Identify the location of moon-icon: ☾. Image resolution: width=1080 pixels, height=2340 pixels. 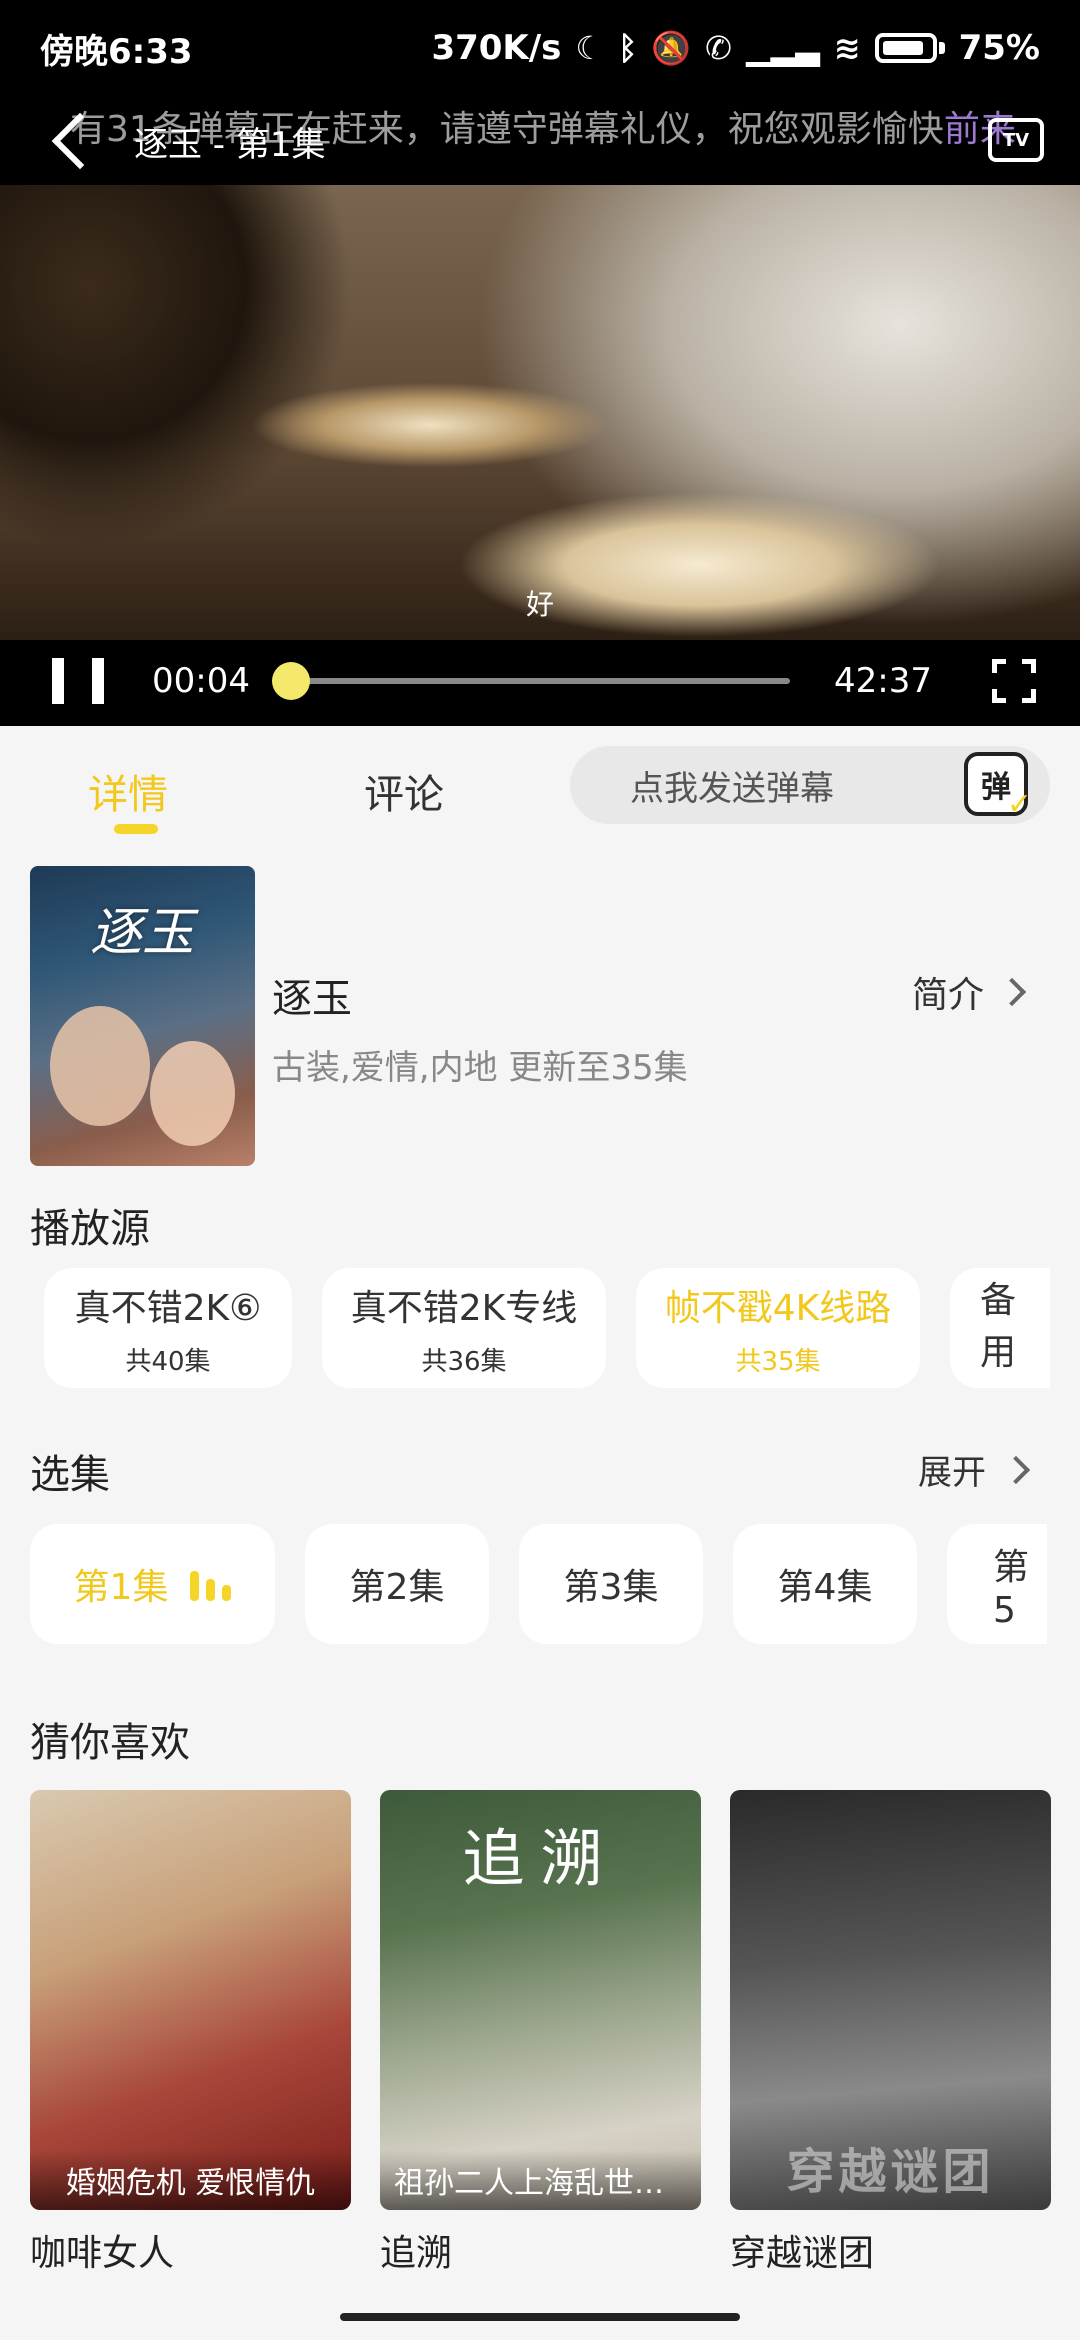
(590, 48).